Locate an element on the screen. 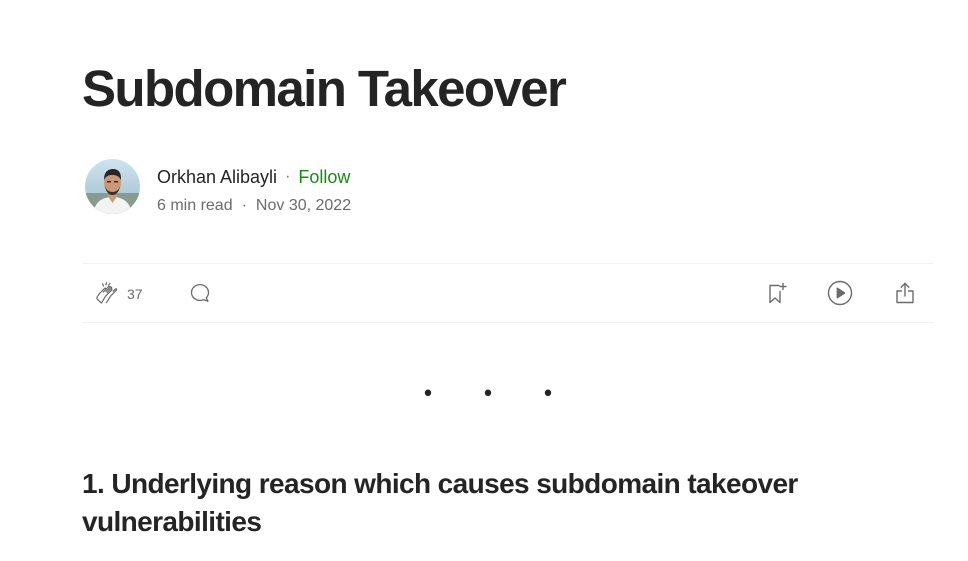 This screenshot has width=968, height=561. article-title: Subdomain Takeover is located at coordinates (324, 88).